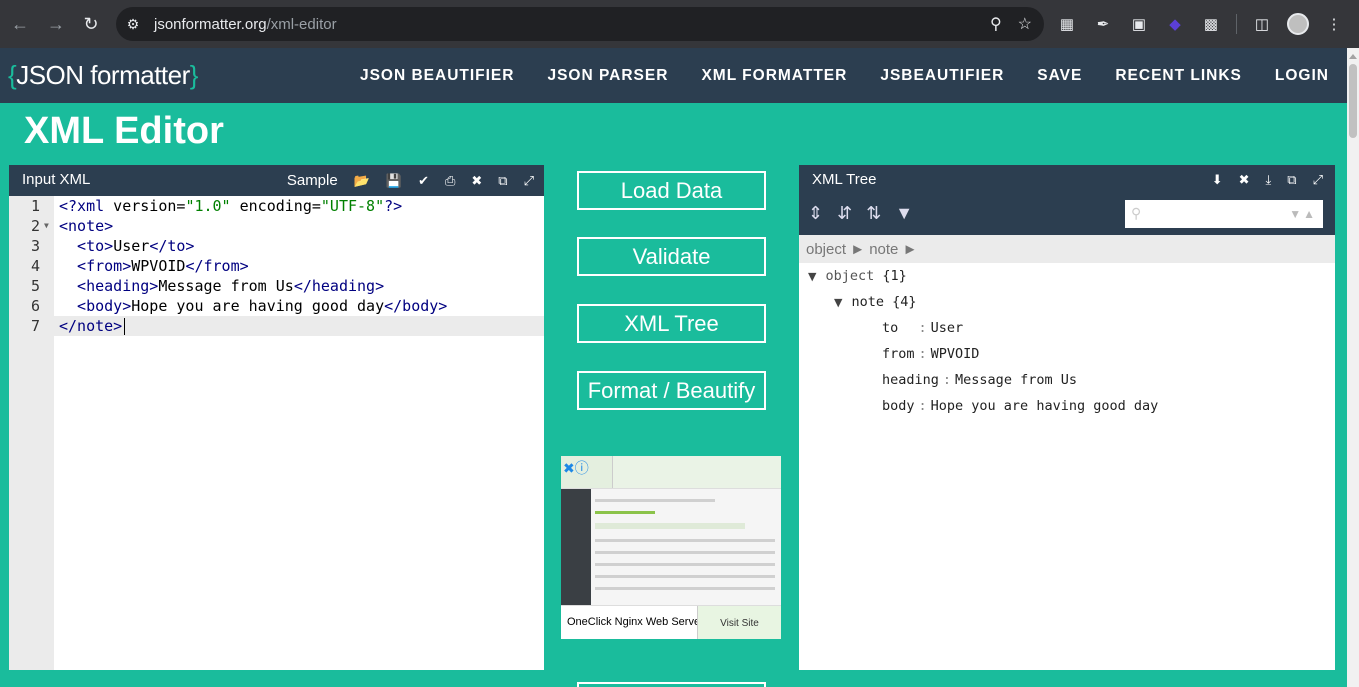  I want to click on tree-panel-title: XML Tree, so click(844, 179).